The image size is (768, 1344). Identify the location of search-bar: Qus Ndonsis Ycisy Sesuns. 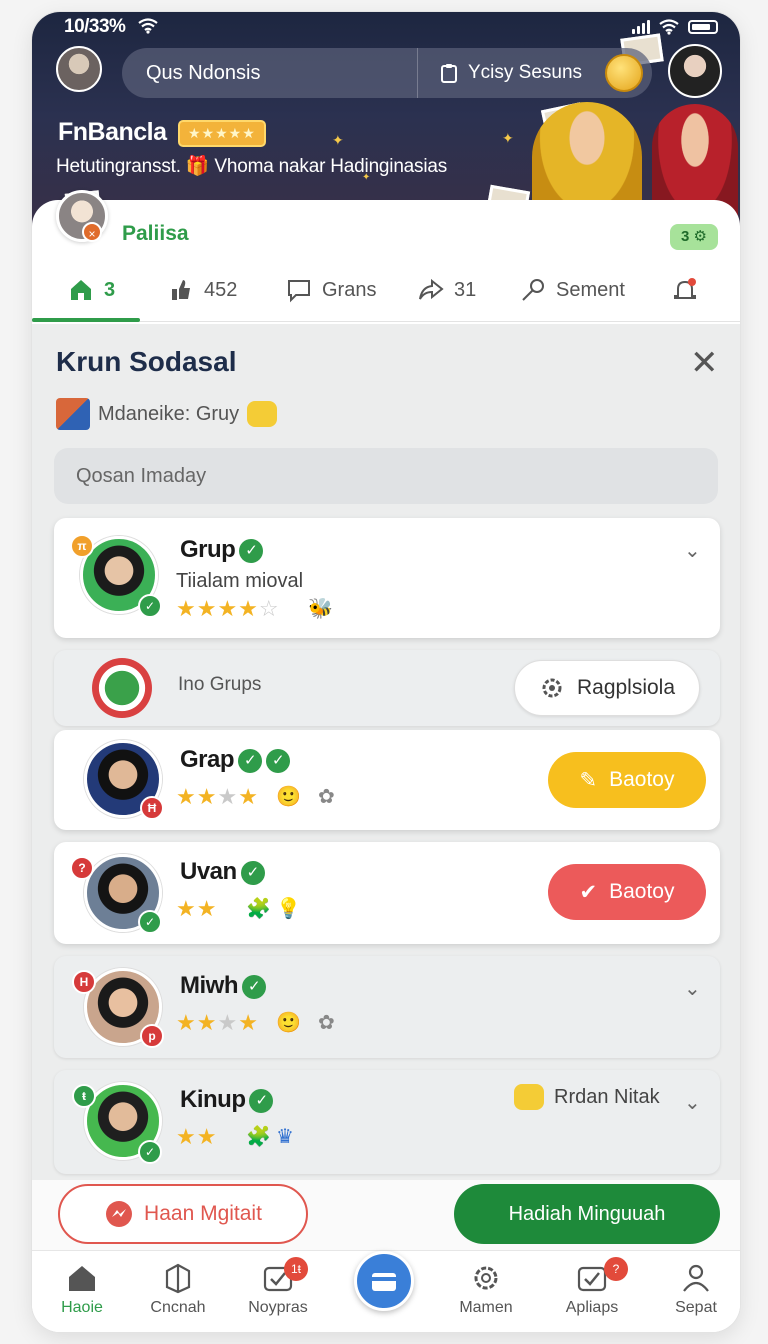
(387, 73).